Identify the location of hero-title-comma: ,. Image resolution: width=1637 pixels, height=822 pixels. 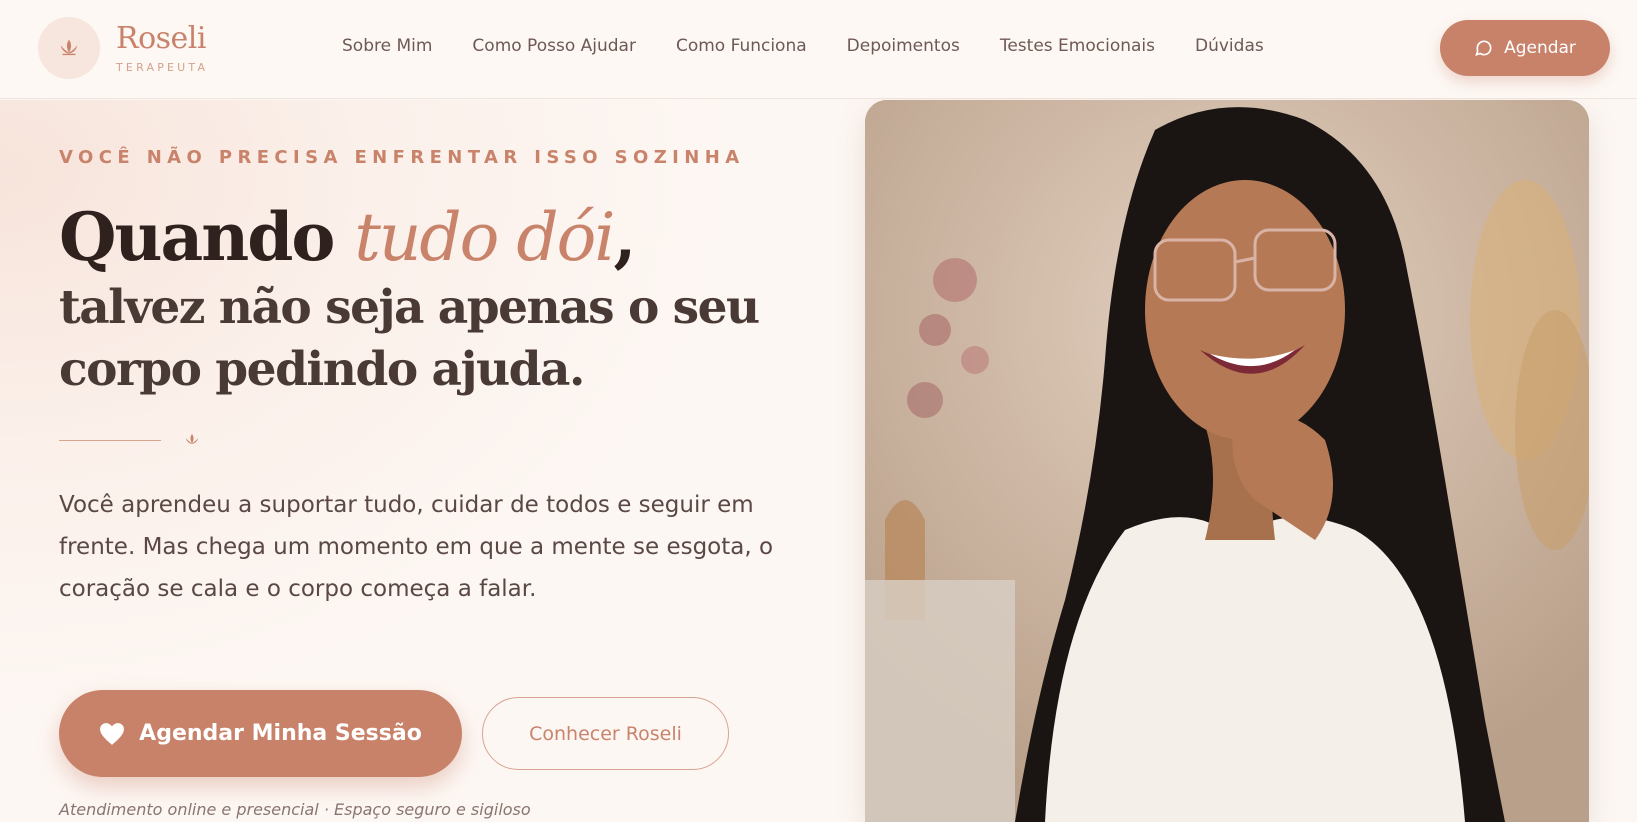
(624, 237).